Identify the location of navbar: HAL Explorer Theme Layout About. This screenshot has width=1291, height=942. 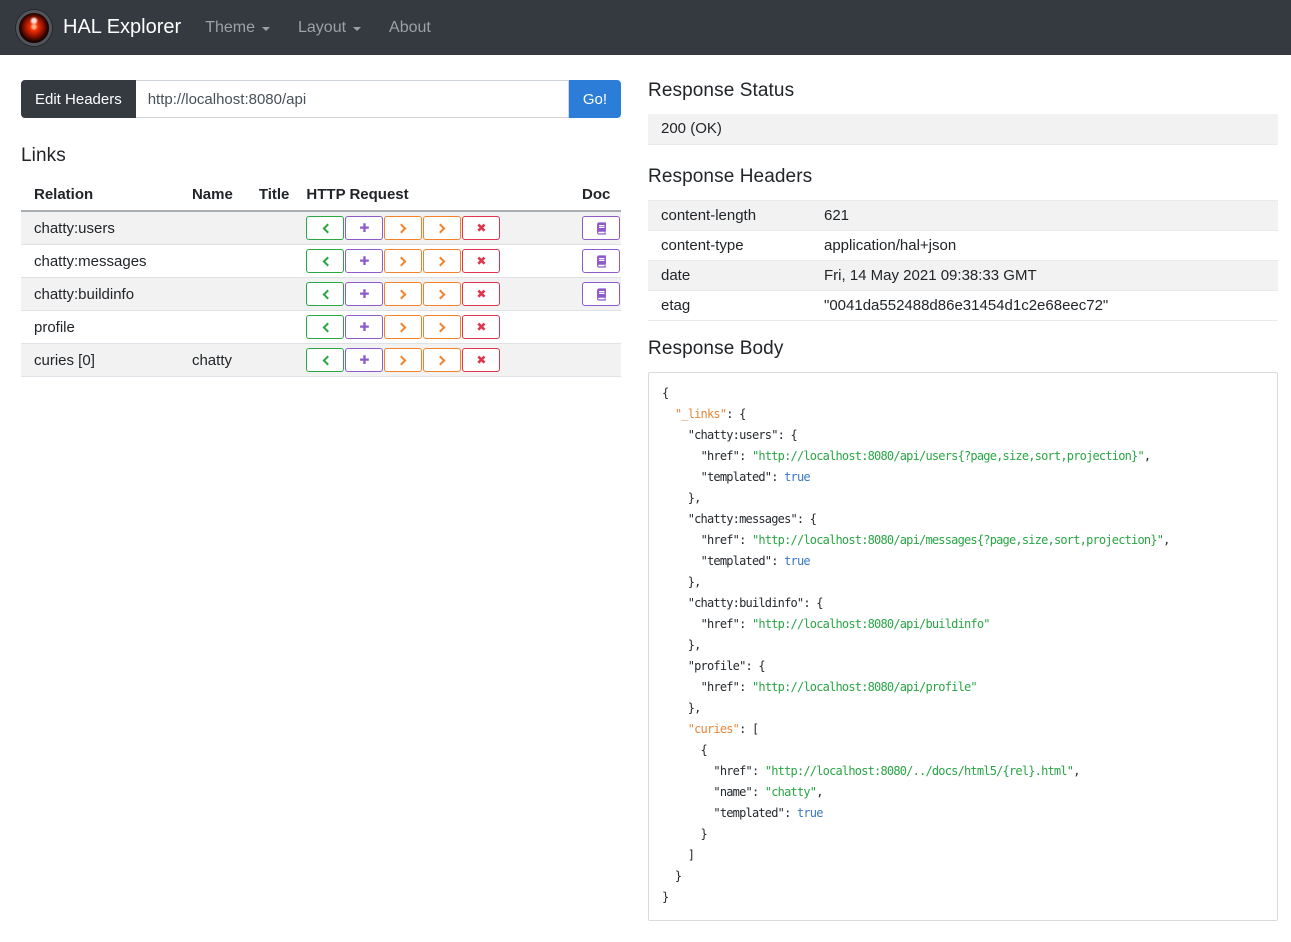
(645, 27).